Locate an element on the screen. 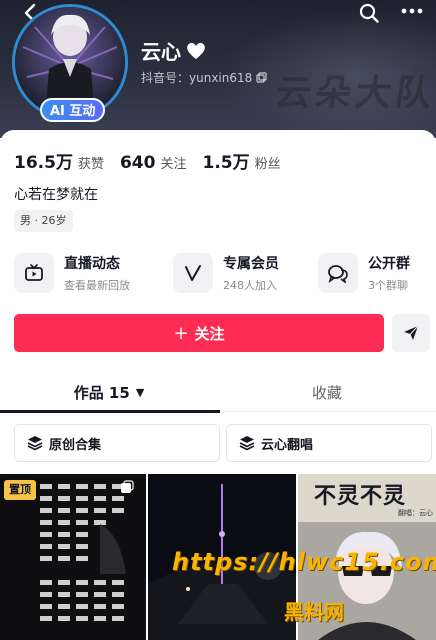 The image size is (436, 640). collections-row: 原创合集 云心翻唱 is located at coordinates (223, 443).